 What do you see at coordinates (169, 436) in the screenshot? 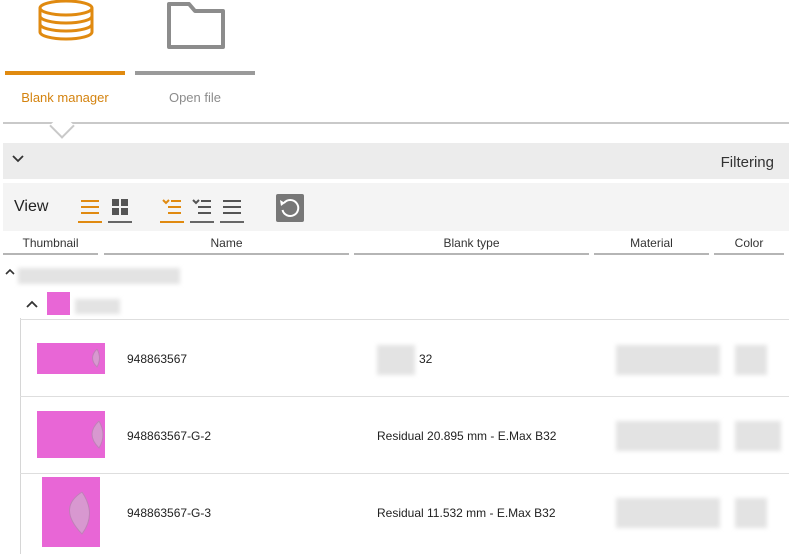
I see `row-name: 948863567-G-2` at bounding box center [169, 436].